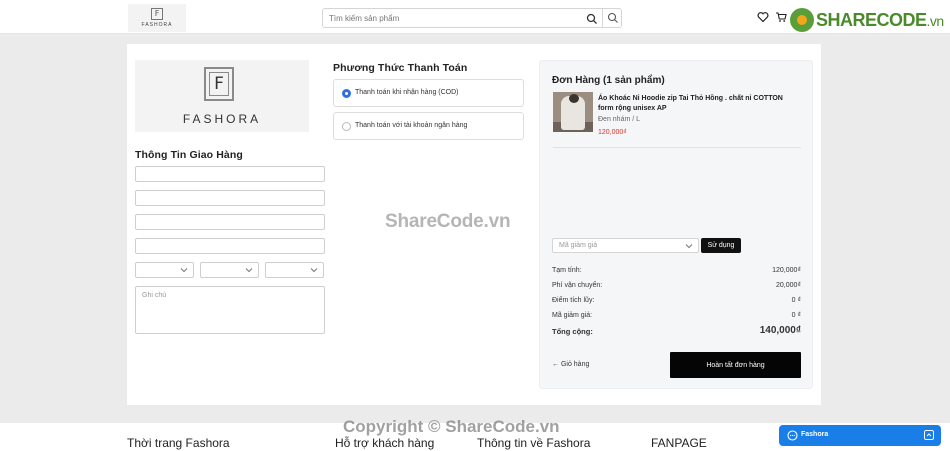  What do you see at coordinates (572, 331) in the screenshot?
I see `total-label: Tổng cộng:` at bounding box center [572, 331].